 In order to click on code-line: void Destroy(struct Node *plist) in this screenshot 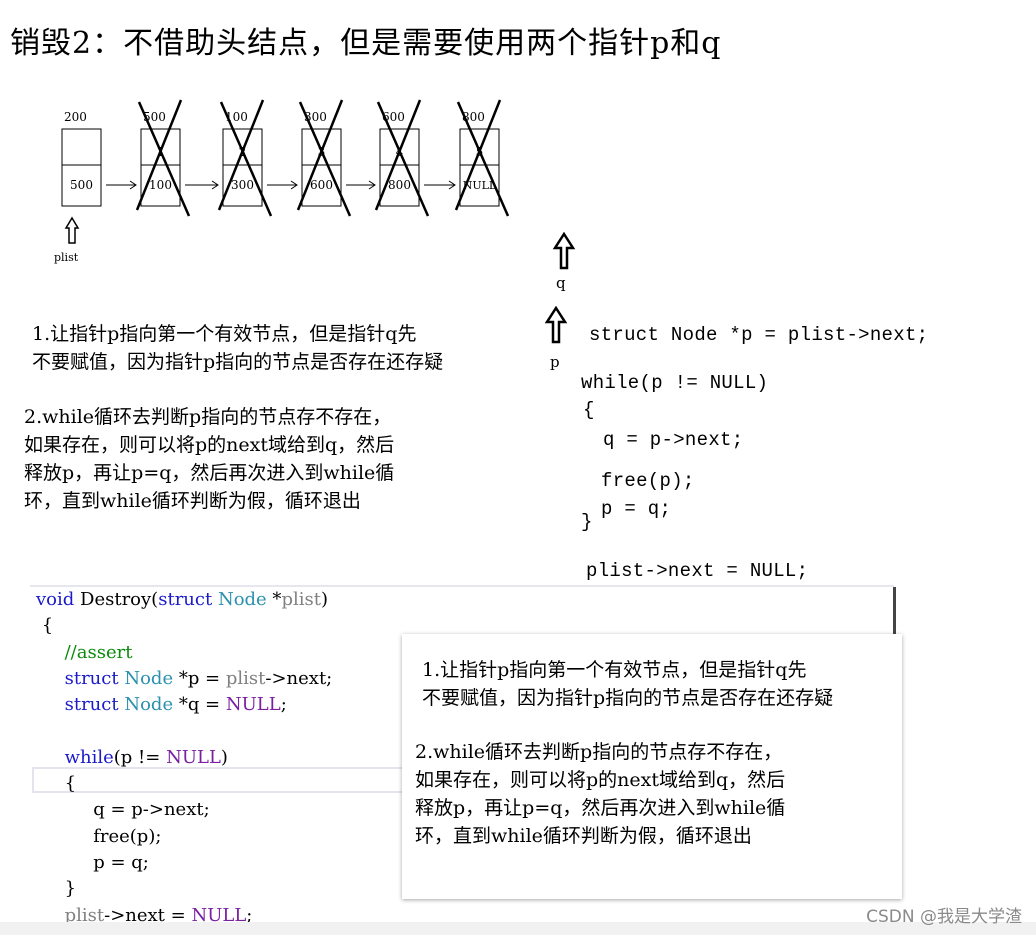, I will do `click(184, 600)`.